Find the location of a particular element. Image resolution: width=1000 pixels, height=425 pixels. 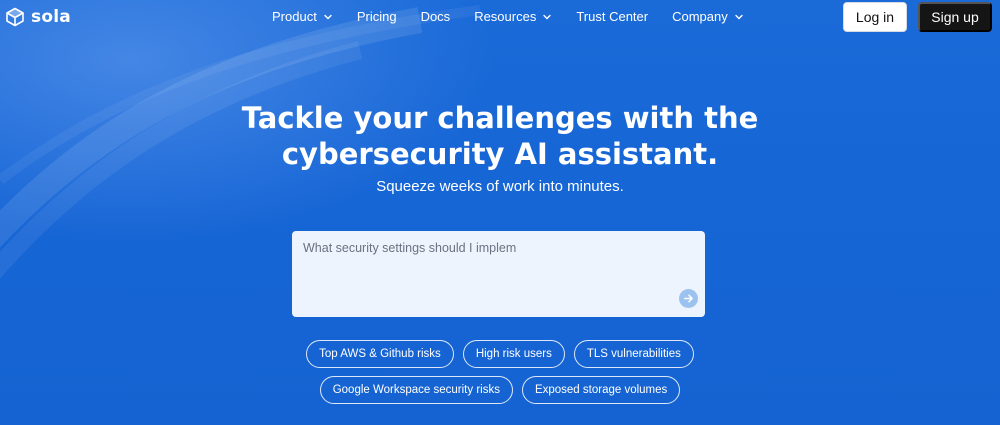

suggestion-chip-high-risk-users: High risk users is located at coordinates (513, 354).